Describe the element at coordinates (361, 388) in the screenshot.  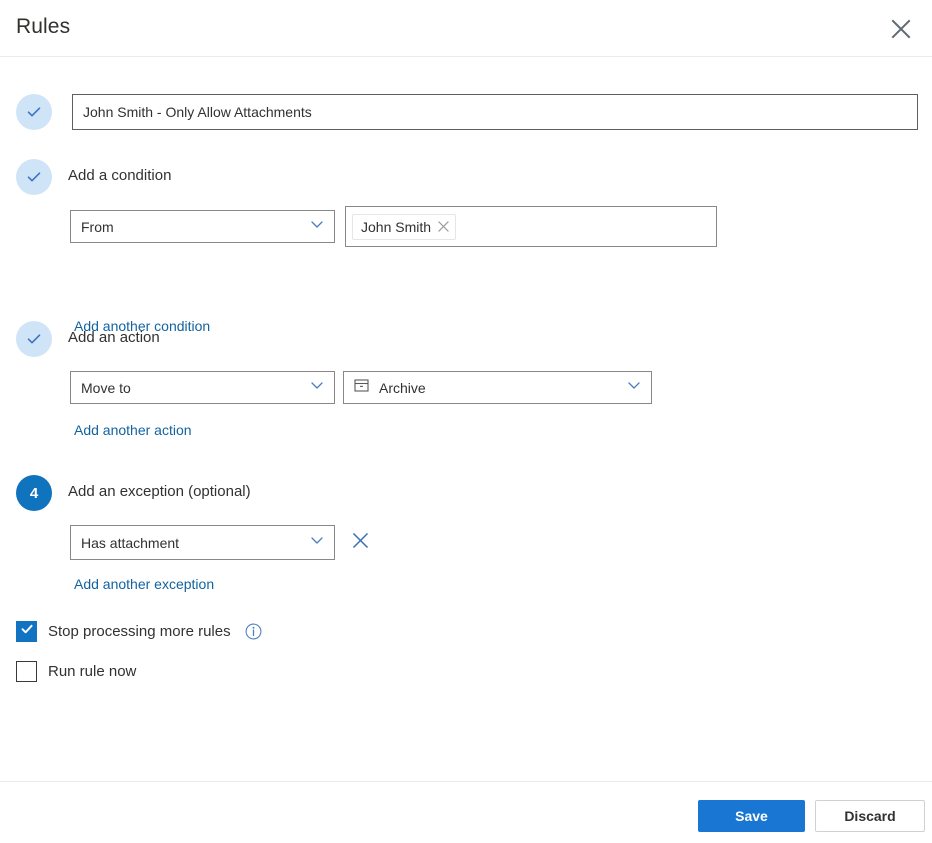
I see `archive-folder-icon` at that location.